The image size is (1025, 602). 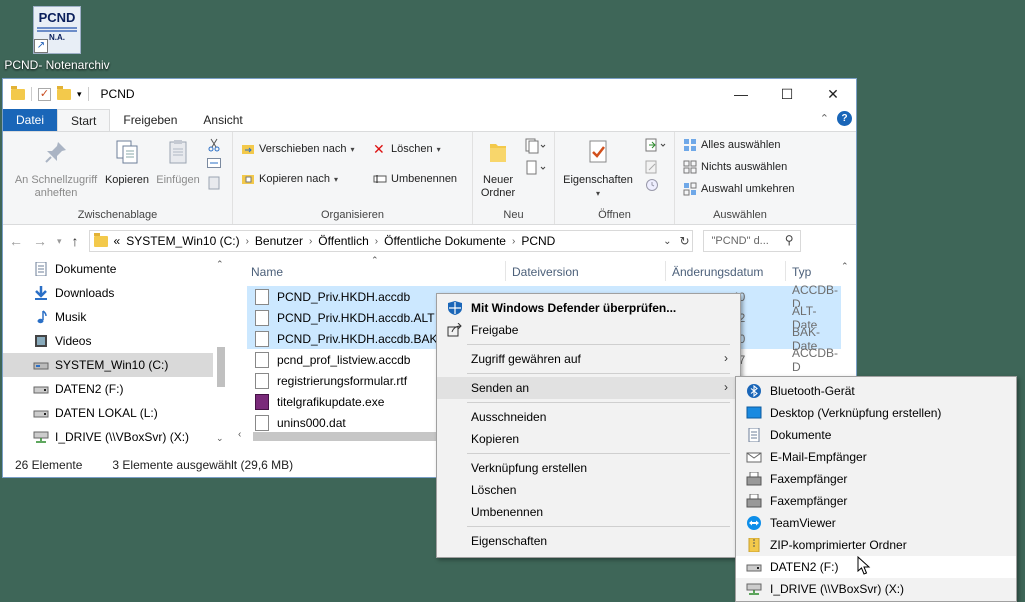 What do you see at coordinates (379, 149) in the screenshot?
I see `delete-x-icon: ✕` at bounding box center [379, 149].